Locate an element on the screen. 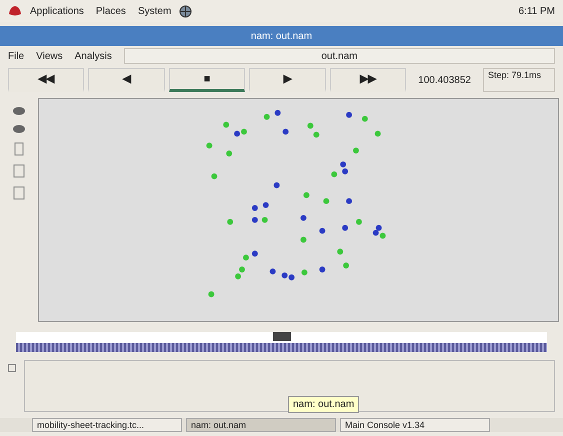 Image resolution: width=563 pixels, height=436 pixels. time-display: 100.403852 is located at coordinates (444, 81).